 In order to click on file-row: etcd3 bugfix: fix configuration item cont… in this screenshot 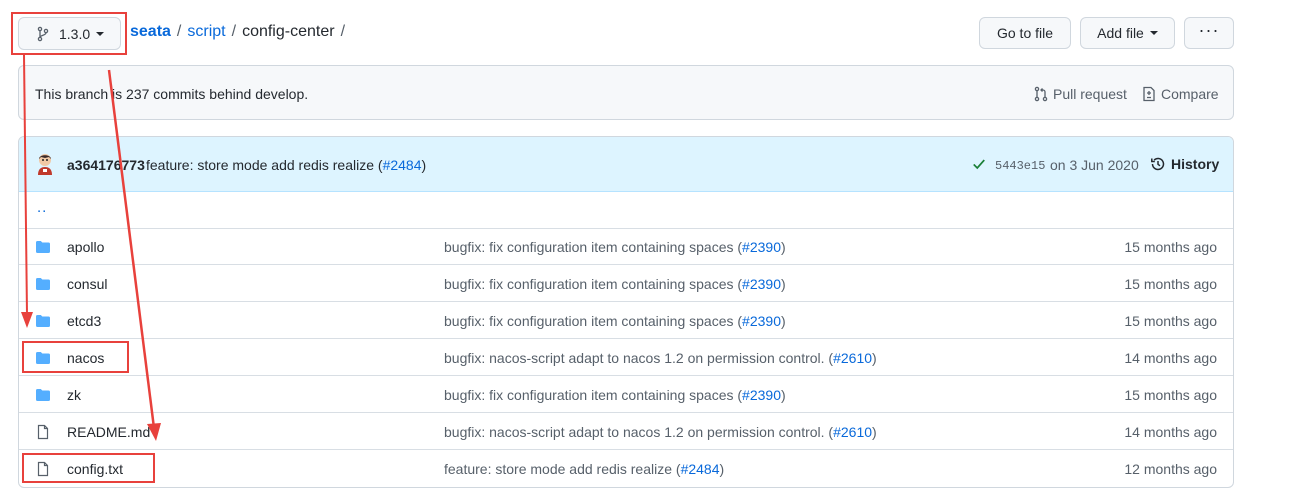, I will do `click(626, 320)`.